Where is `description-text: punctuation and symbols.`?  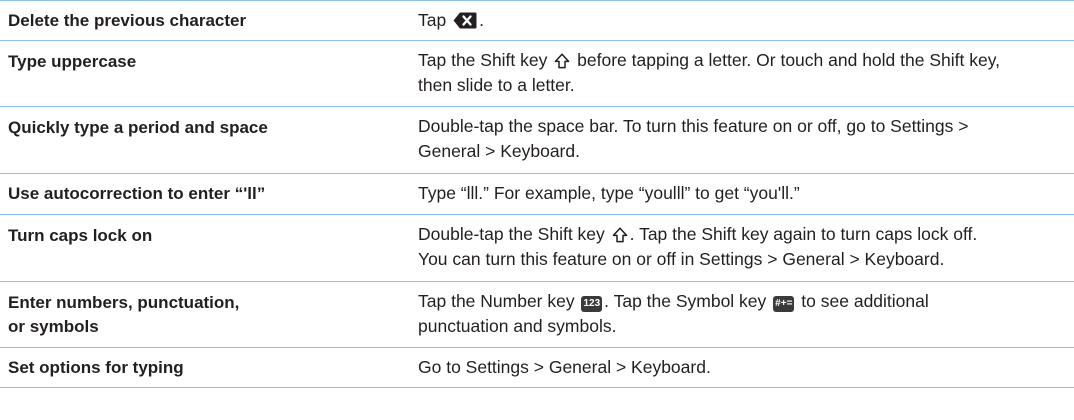 description-text: punctuation and symbols. is located at coordinates (517, 326).